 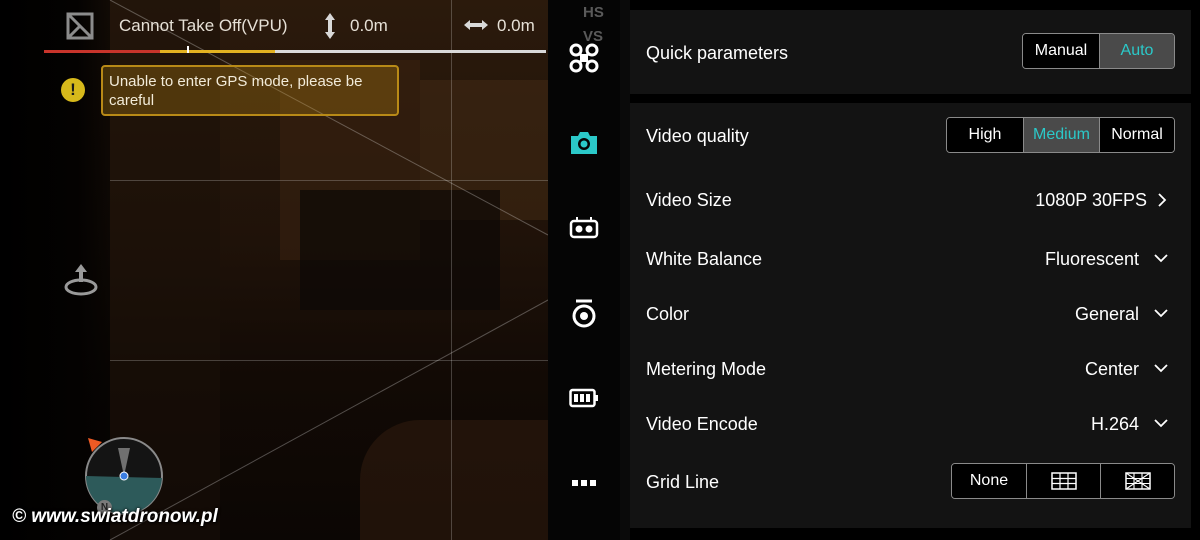 I want to click on warning-icon: !, so click(x=73, y=90).